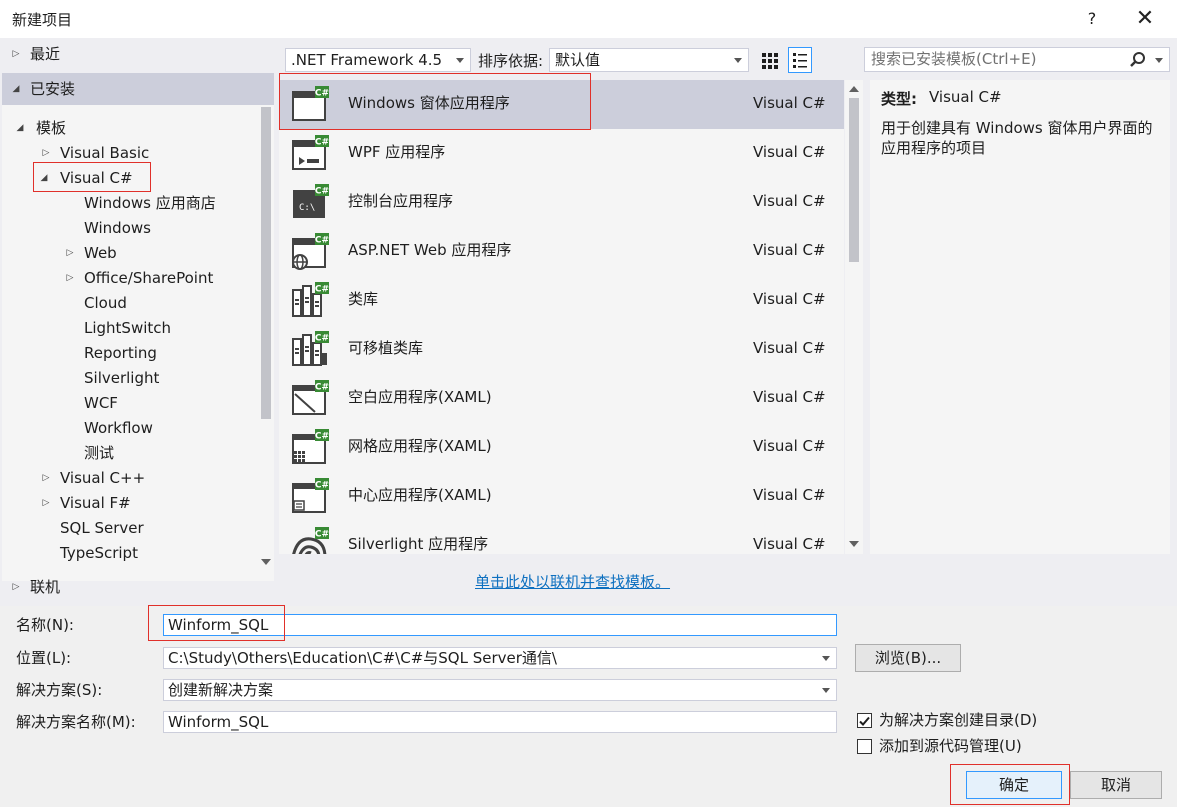 The width and height of the screenshot is (1177, 807). I want to click on framework-select-value: .NET Framework 4.5, so click(367, 60).